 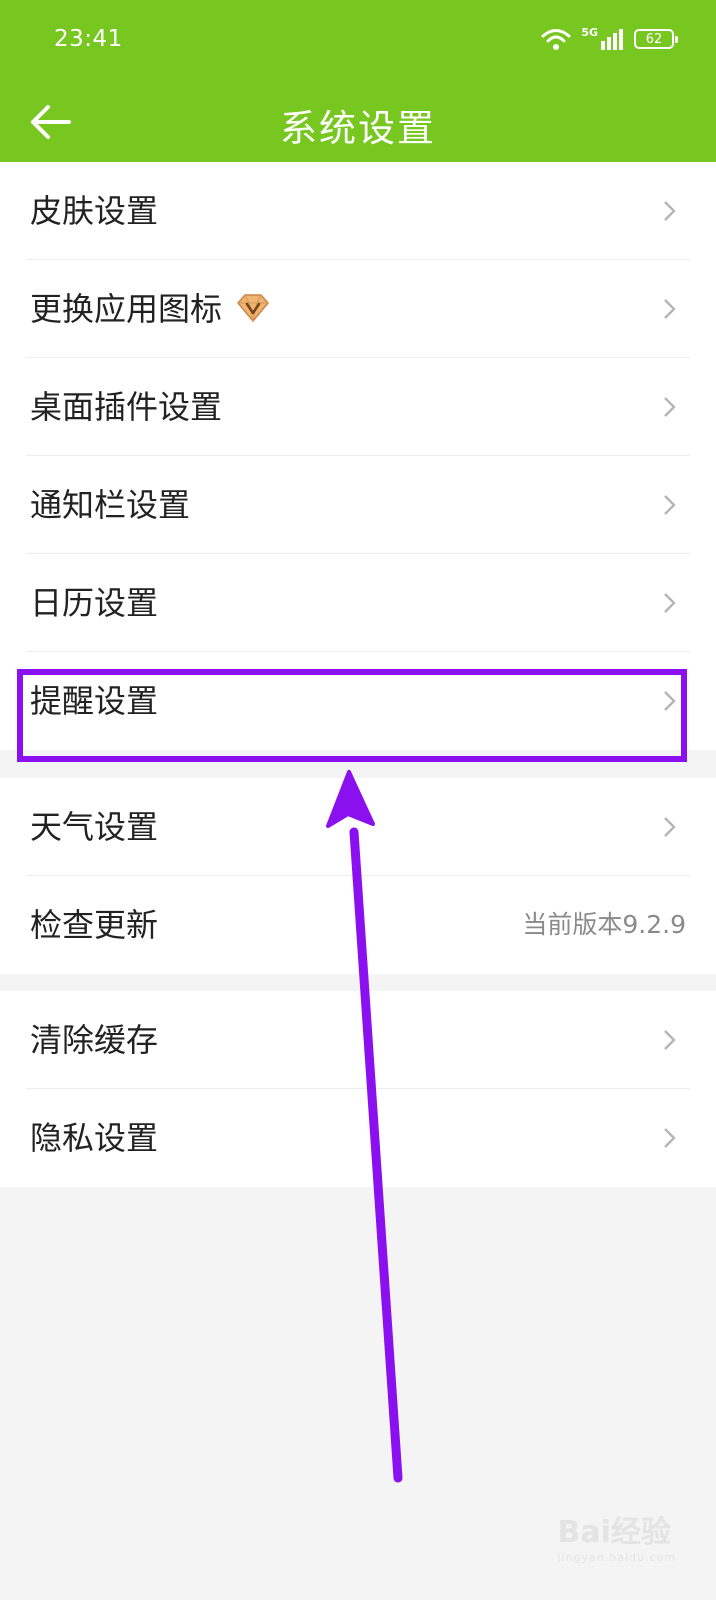 I want to click on watermark: Bai经验 jingyan.baidu.com, so click(x=616, y=1535).